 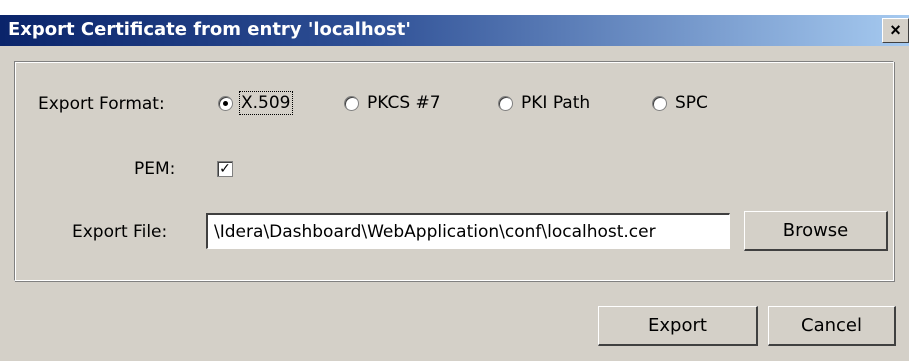 What do you see at coordinates (659, 103) in the screenshot?
I see `radio-button-spc` at bounding box center [659, 103].